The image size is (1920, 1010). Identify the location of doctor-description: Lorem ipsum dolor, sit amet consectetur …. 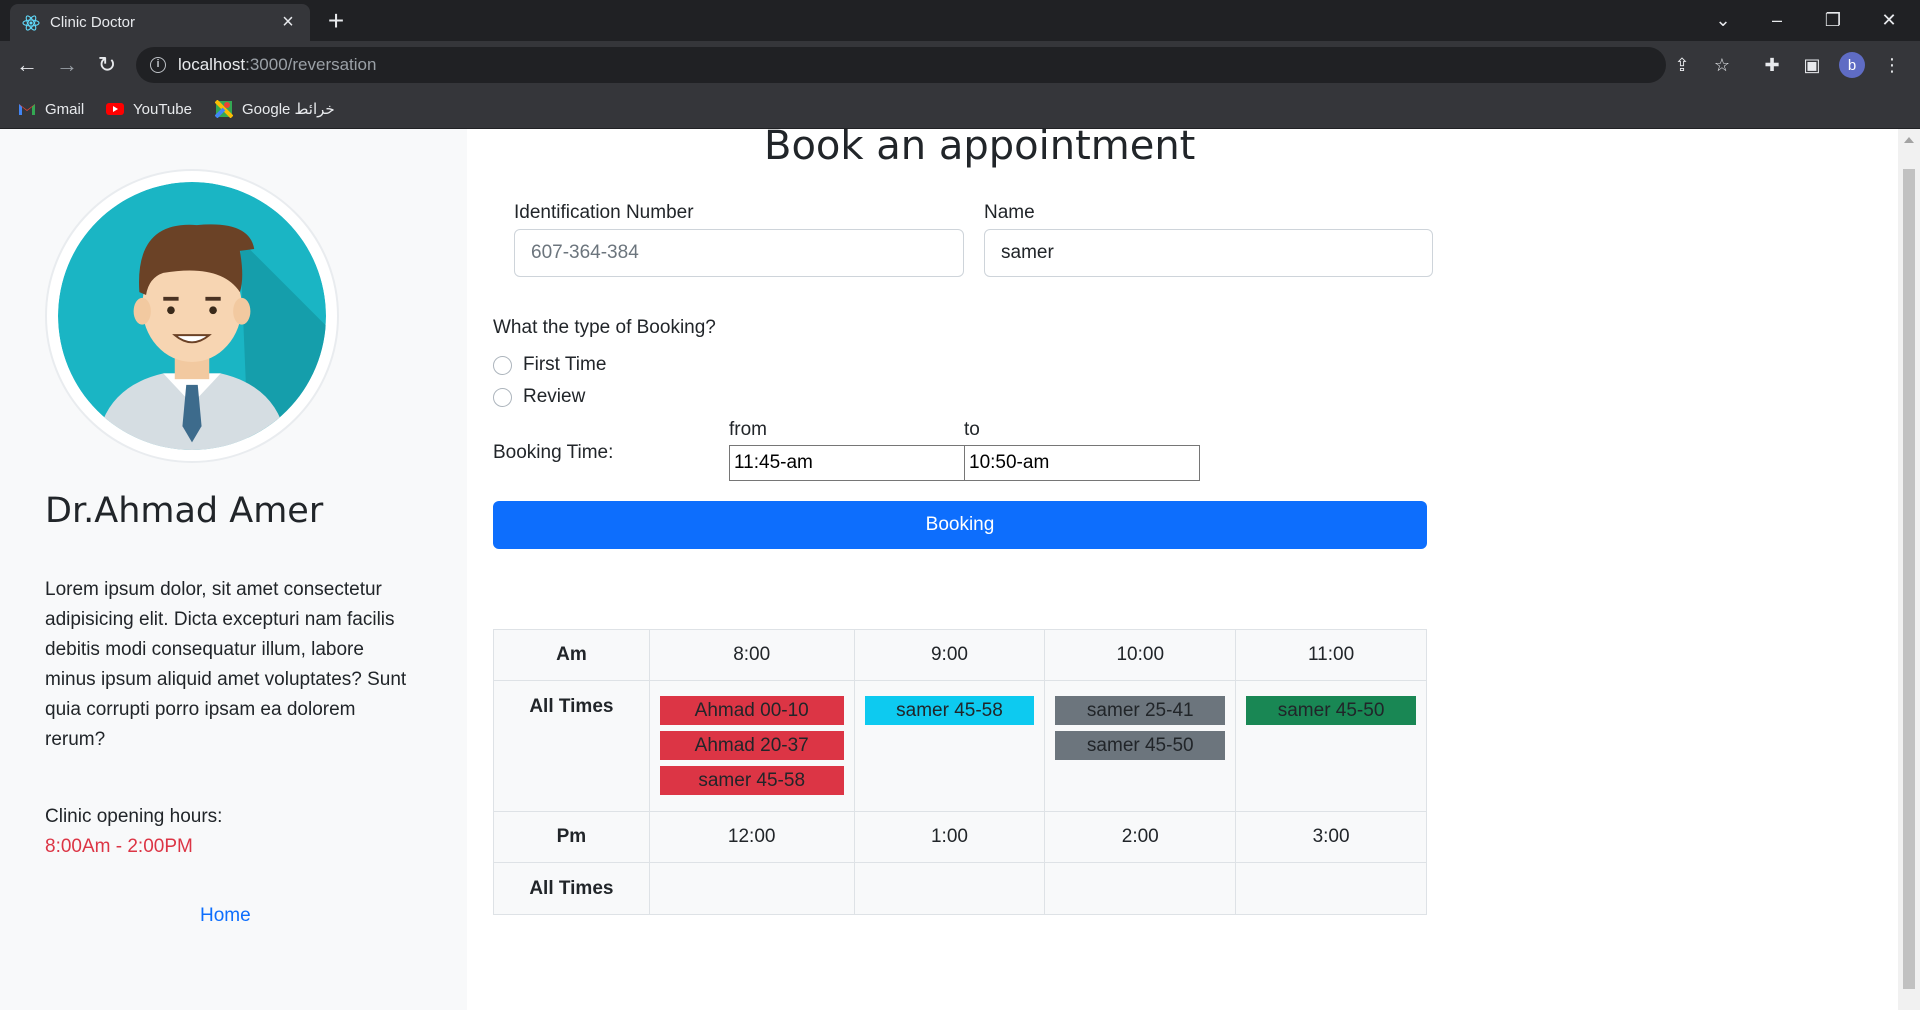
(226, 664).